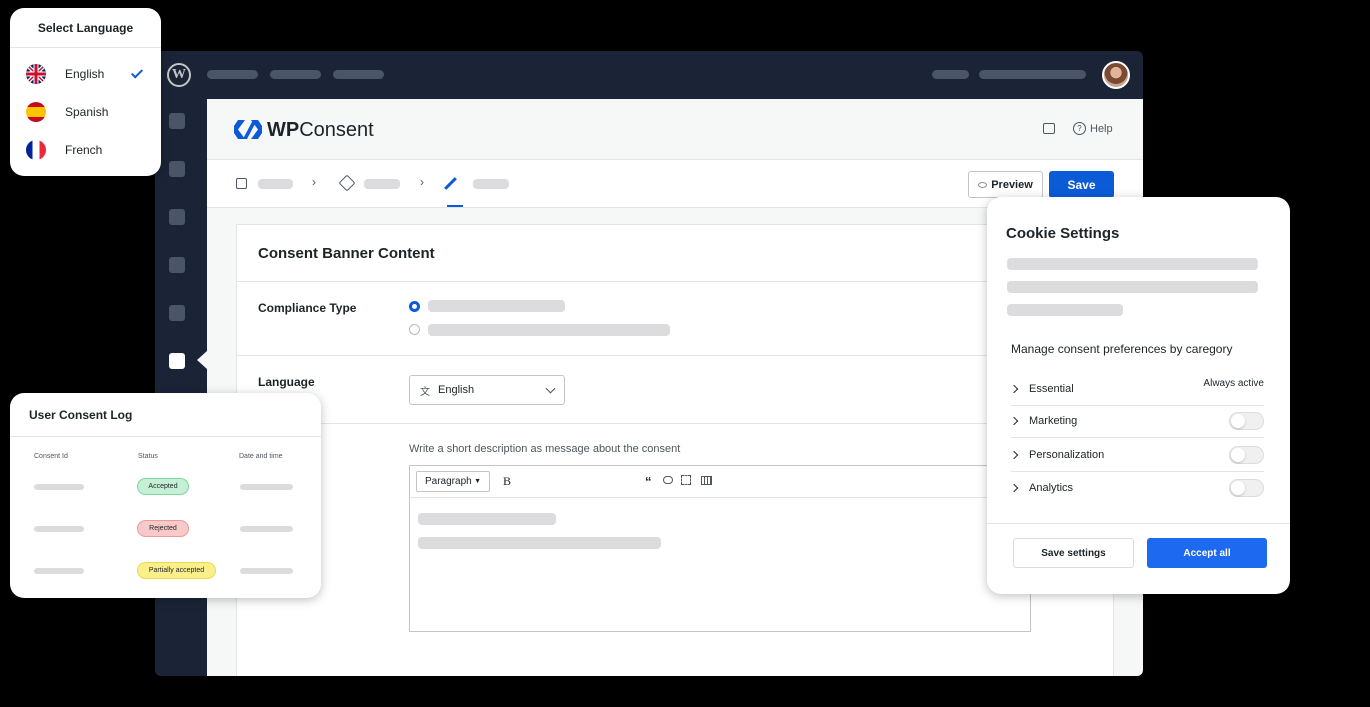  What do you see at coordinates (1073, 553) in the screenshot?
I see `save-settings-button: Save settings` at bounding box center [1073, 553].